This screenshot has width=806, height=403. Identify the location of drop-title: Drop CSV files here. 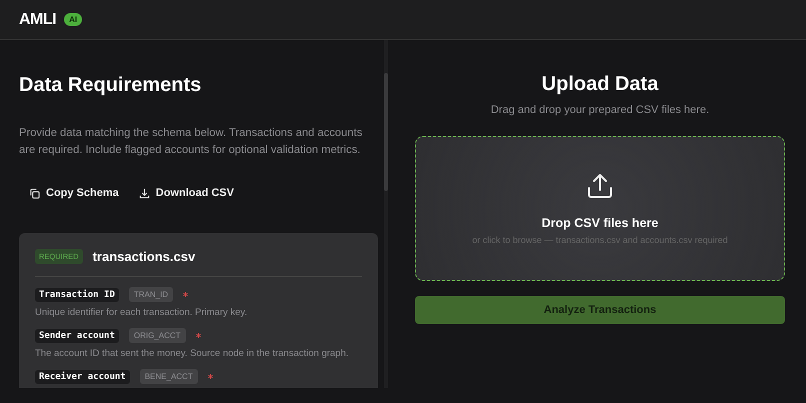
(600, 223).